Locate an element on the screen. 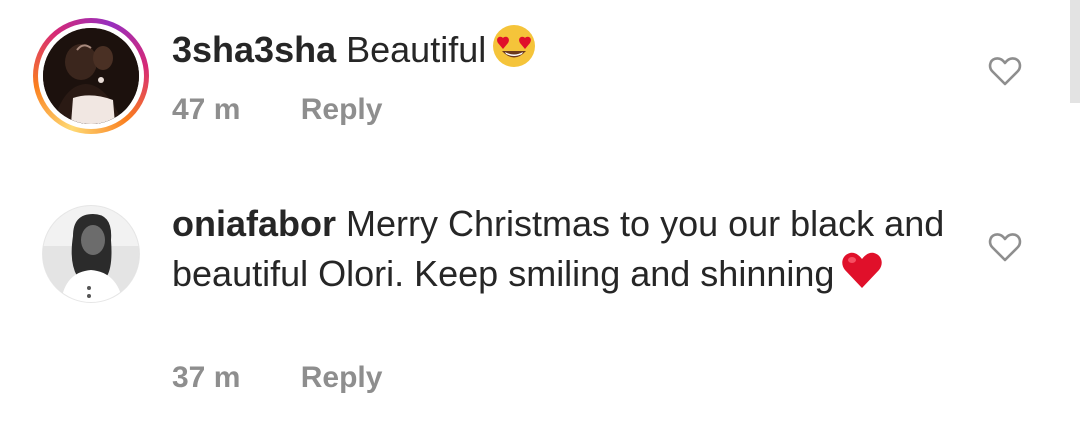 The height and width of the screenshot is (427, 1080). comment-username: 3sha3sha is located at coordinates (254, 49).